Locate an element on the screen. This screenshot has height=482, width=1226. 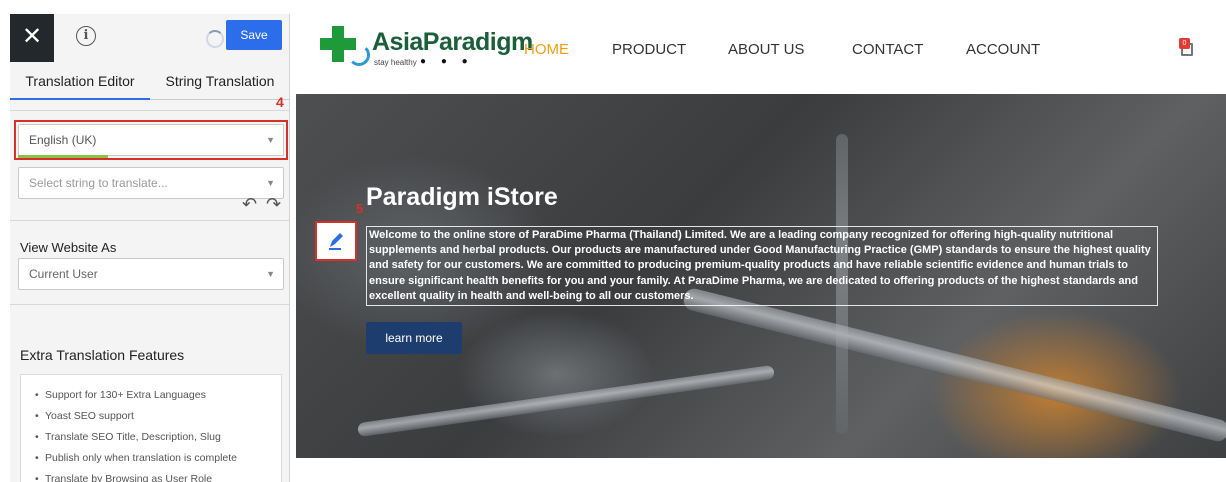
panel-tabs: Translation Editor String Translation is located at coordinates (149, 81).